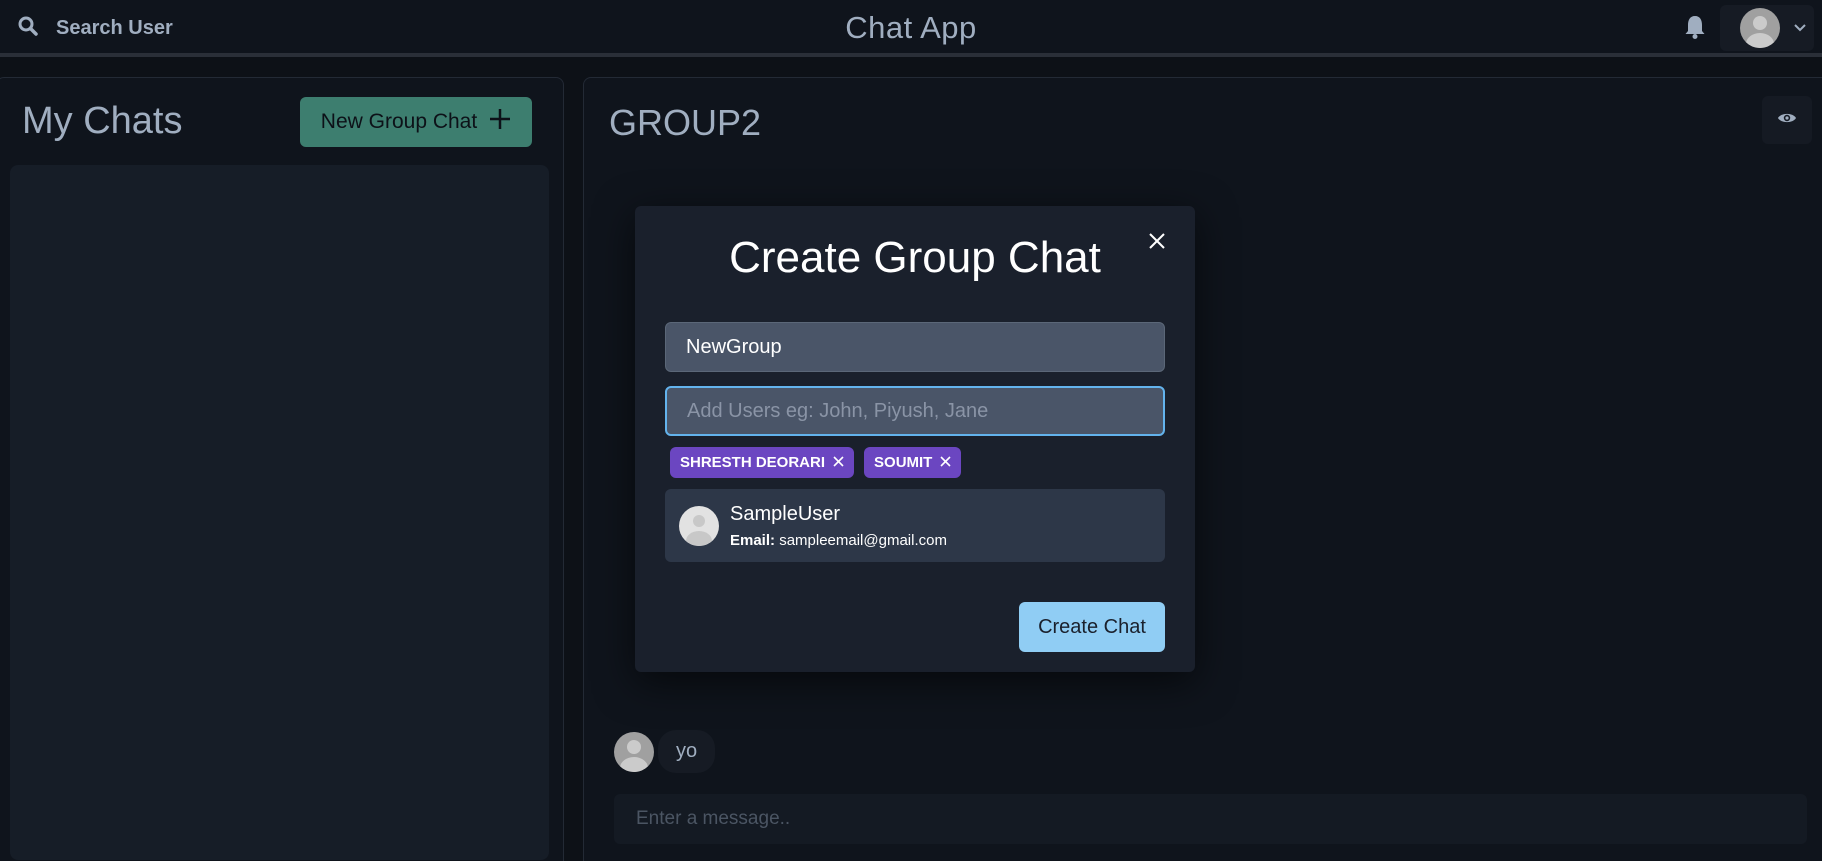 The width and height of the screenshot is (1822, 861). Describe the element at coordinates (753, 462) in the screenshot. I see `user-tag-label: SHRESTH DEORARI` at that location.